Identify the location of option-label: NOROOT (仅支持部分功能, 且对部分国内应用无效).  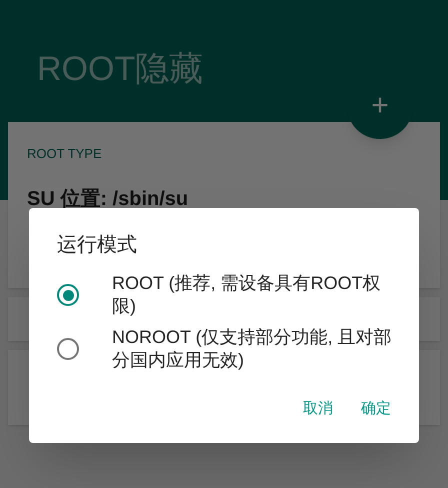
(252, 349).